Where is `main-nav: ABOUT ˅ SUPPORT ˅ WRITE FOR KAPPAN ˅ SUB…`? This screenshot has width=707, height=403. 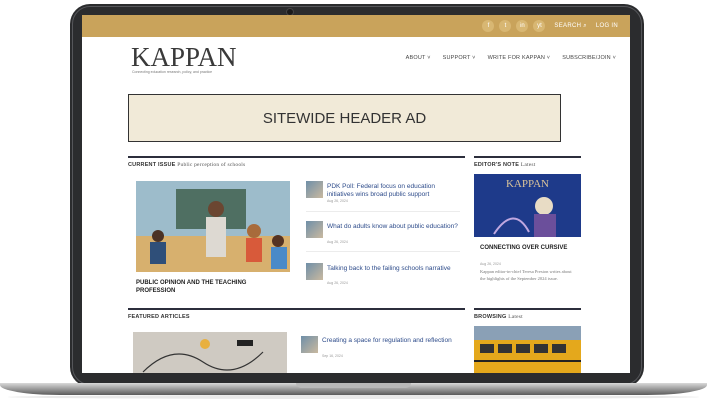
main-nav: ABOUT ˅ SUPPORT ˅ WRITE FOR KAPPAN ˅ SUB… is located at coordinates (511, 58).